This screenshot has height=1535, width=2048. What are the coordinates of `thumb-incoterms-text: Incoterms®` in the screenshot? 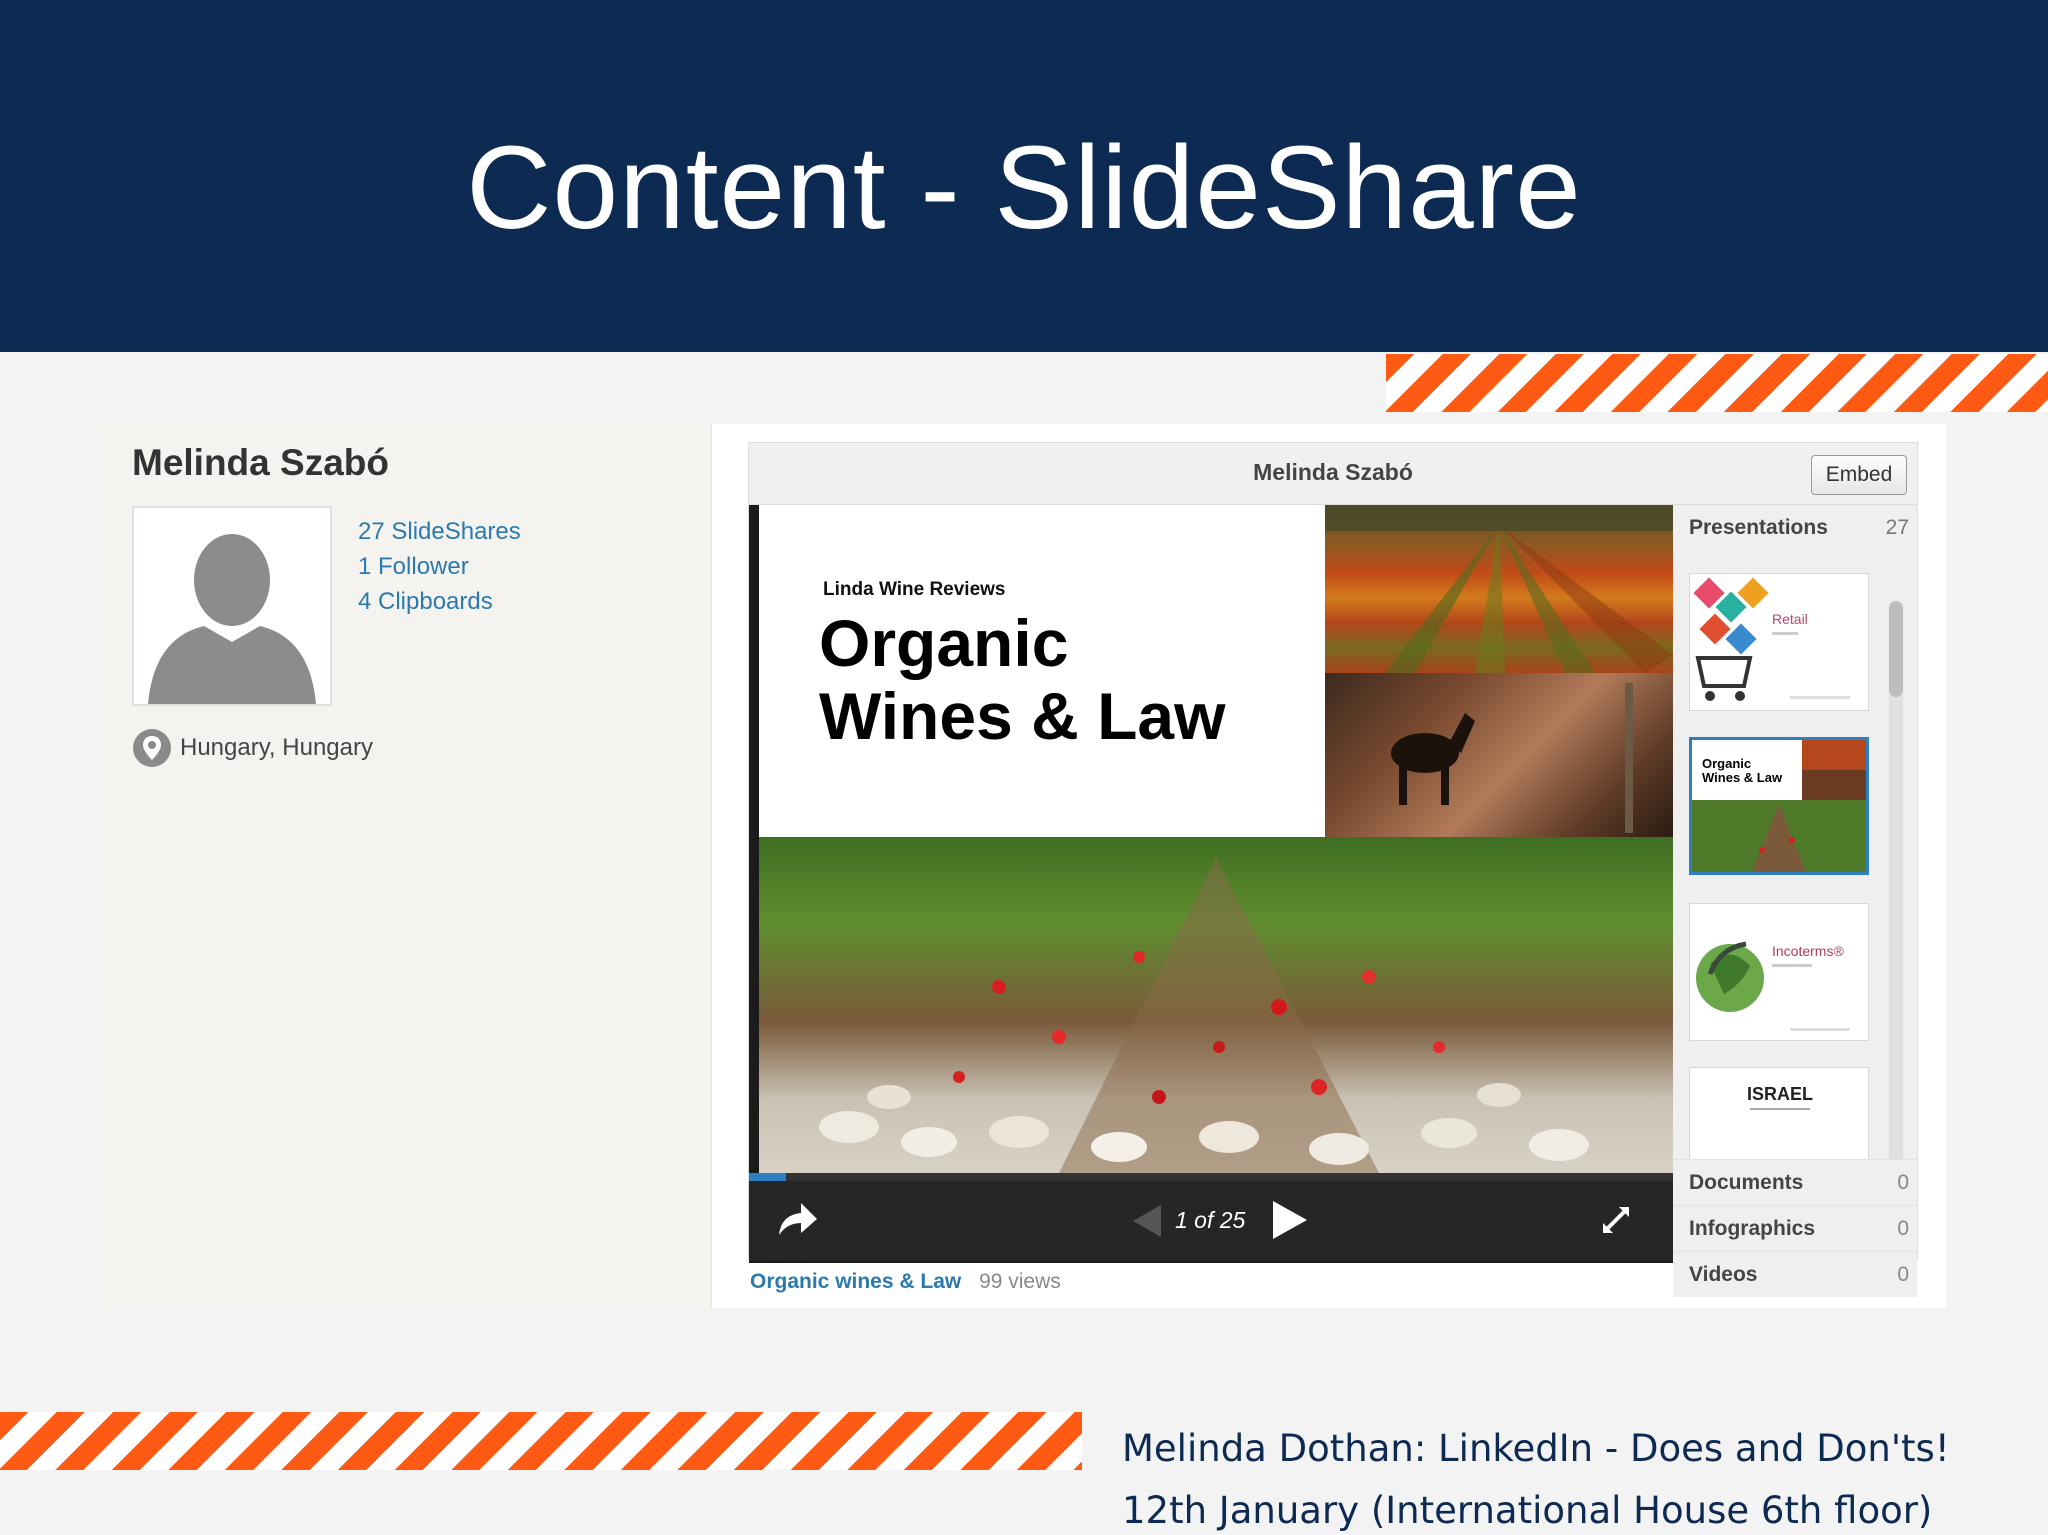 It's located at (1808, 951).